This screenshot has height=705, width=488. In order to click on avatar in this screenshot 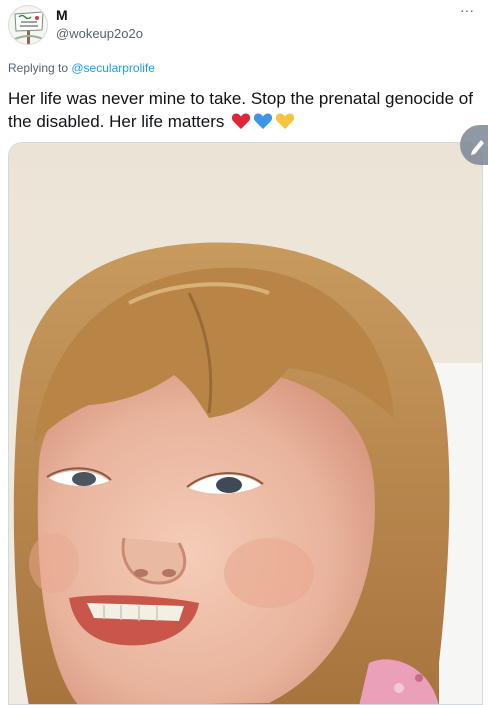, I will do `click(28, 25)`.